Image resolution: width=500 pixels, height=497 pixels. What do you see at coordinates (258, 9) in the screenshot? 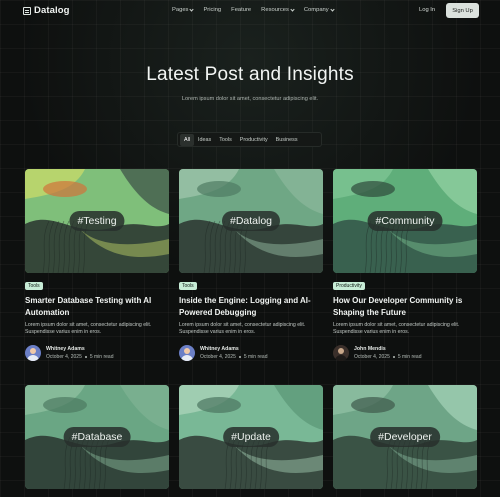
I see `nav-links: Pages Pricing Feature Resources Company` at bounding box center [258, 9].